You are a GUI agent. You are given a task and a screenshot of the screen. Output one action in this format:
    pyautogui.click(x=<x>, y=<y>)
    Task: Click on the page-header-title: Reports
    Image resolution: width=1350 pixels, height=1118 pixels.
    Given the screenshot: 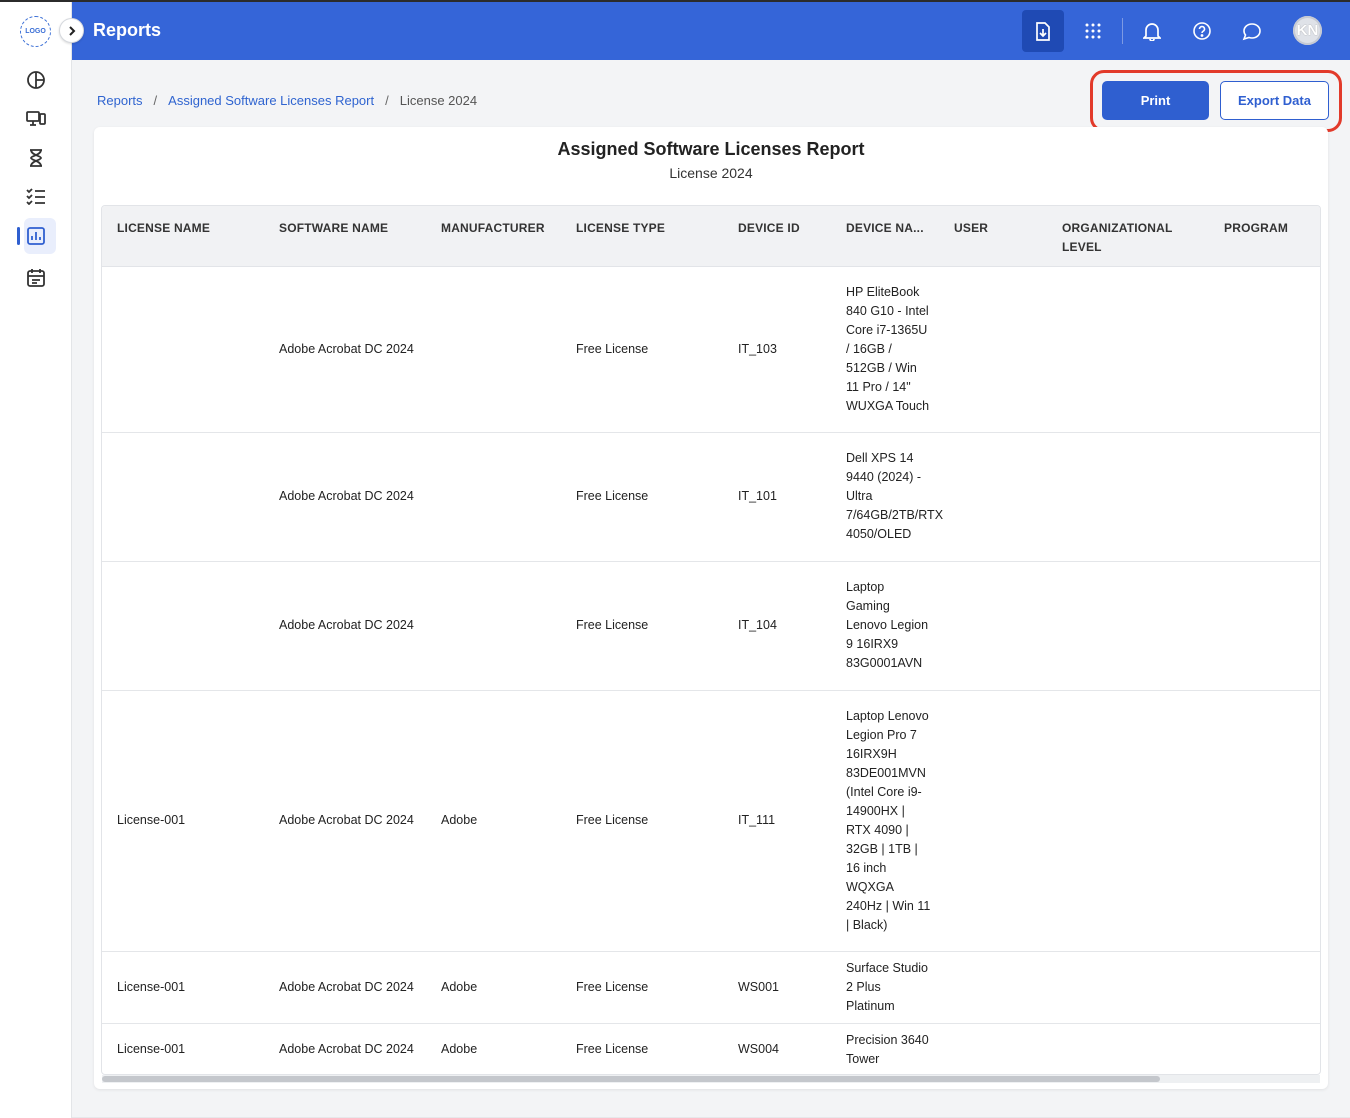 What is the action you would take?
    pyautogui.click(x=127, y=30)
    